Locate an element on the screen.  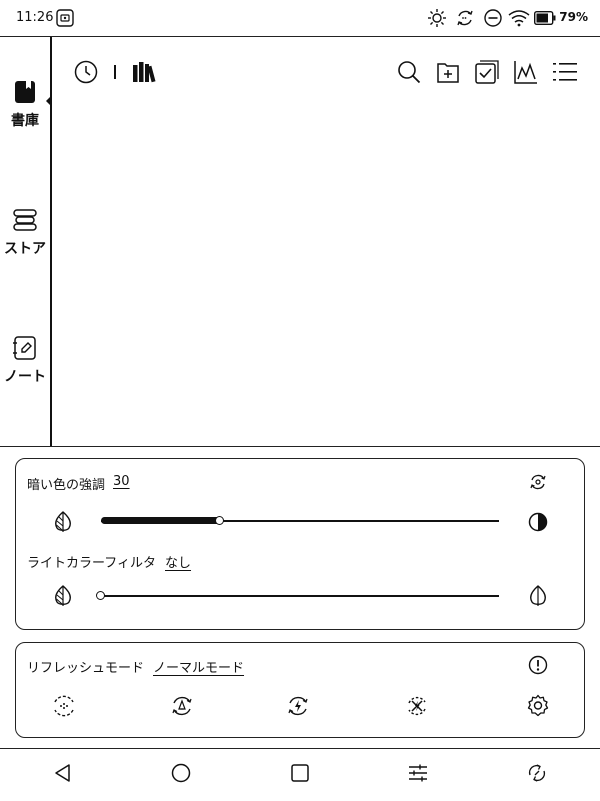
battery-icon is located at coordinates (545, 18).